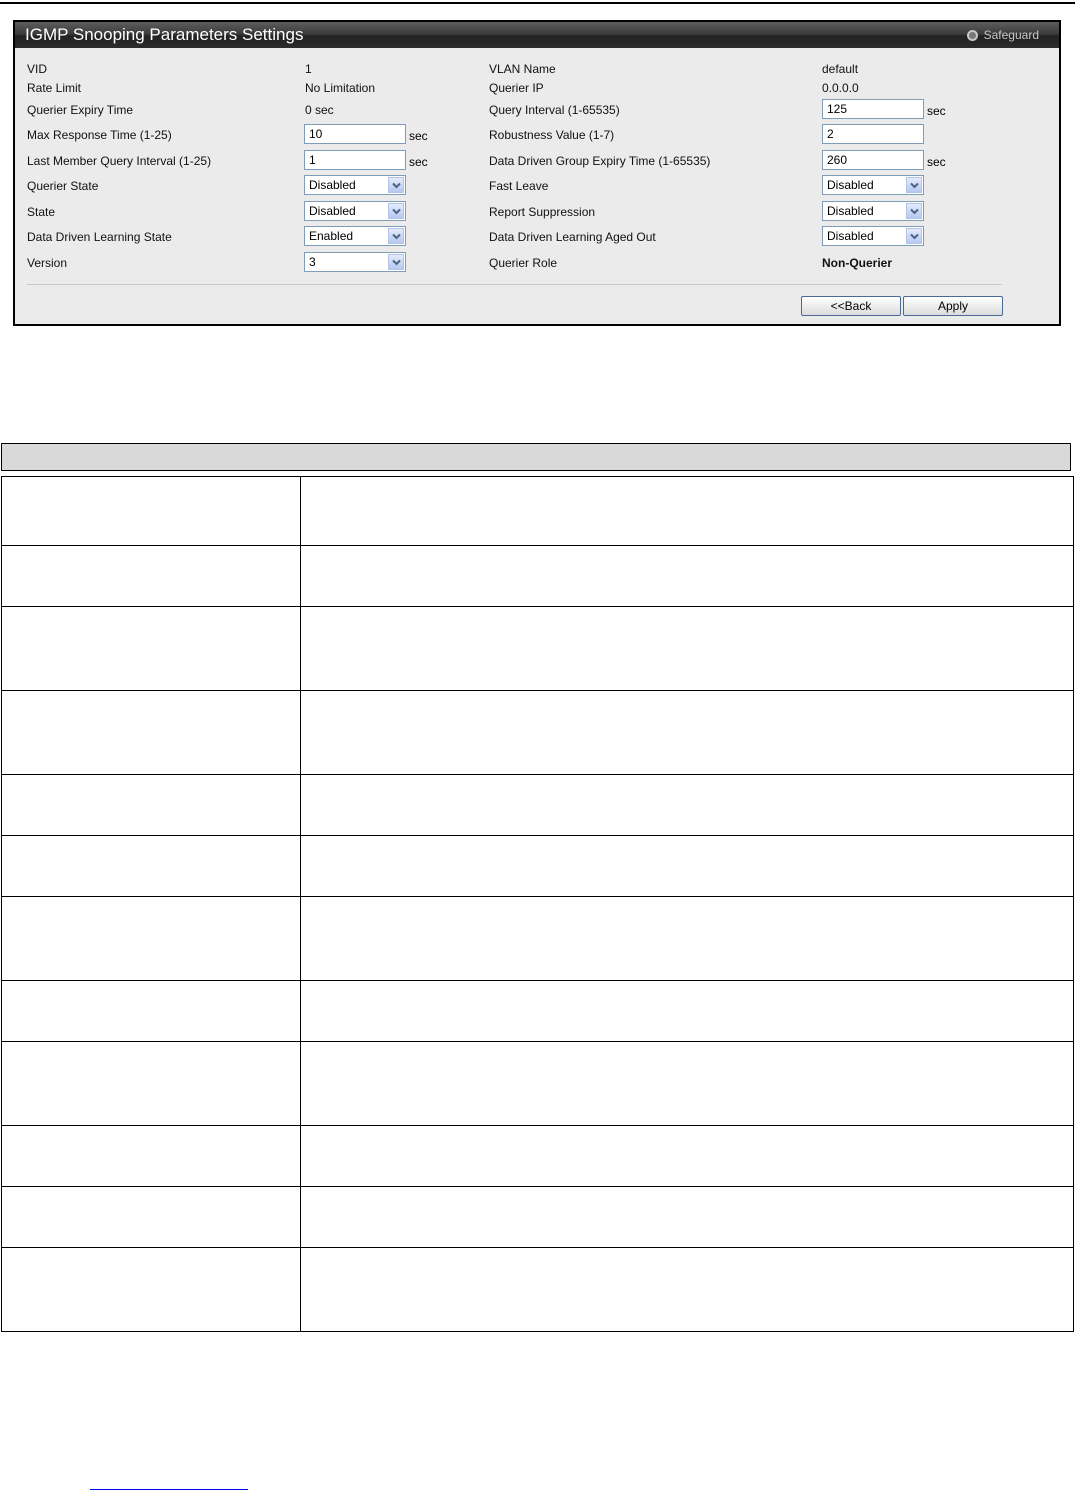  What do you see at coordinates (41, 212) in the screenshot?
I see `state-label: State` at bounding box center [41, 212].